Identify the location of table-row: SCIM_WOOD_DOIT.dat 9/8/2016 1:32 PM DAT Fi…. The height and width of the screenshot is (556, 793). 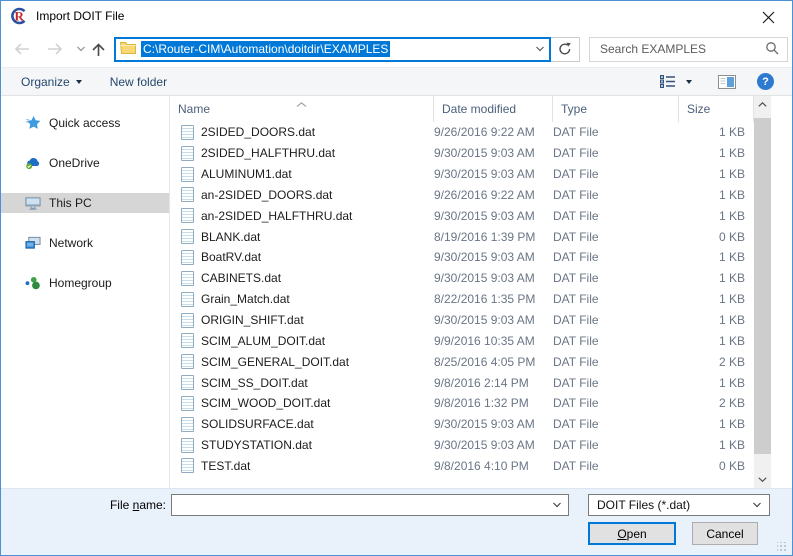
(462, 403).